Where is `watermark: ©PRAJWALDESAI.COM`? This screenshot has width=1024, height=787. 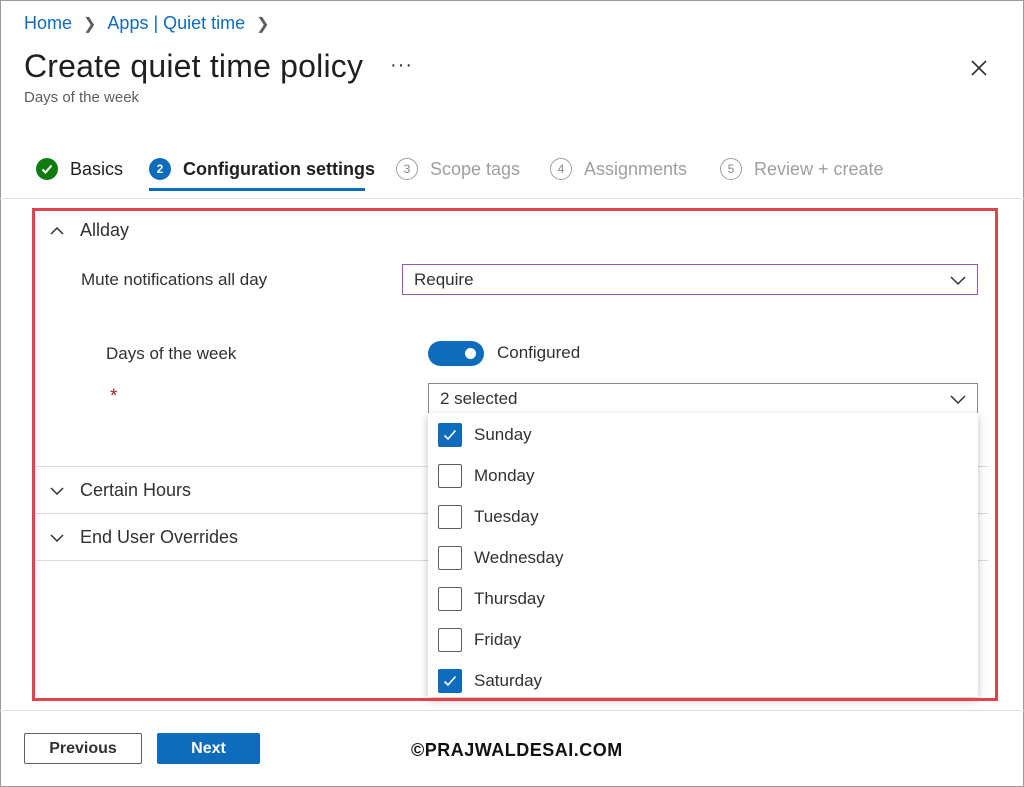 watermark: ©PRAJWALDESAI.COM is located at coordinates (517, 750).